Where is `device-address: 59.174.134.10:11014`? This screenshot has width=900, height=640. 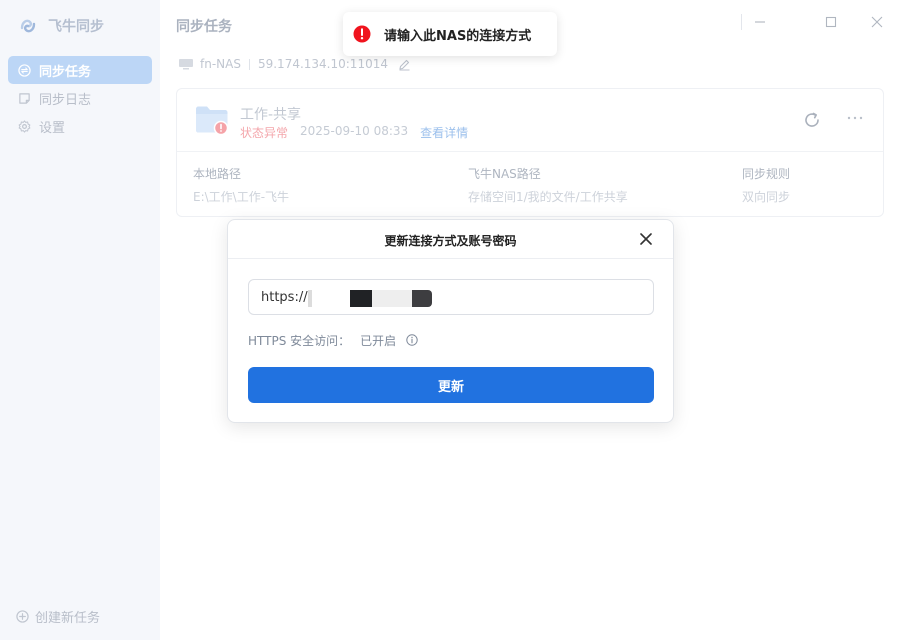
device-address: 59.174.134.10:11014 is located at coordinates (322, 64).